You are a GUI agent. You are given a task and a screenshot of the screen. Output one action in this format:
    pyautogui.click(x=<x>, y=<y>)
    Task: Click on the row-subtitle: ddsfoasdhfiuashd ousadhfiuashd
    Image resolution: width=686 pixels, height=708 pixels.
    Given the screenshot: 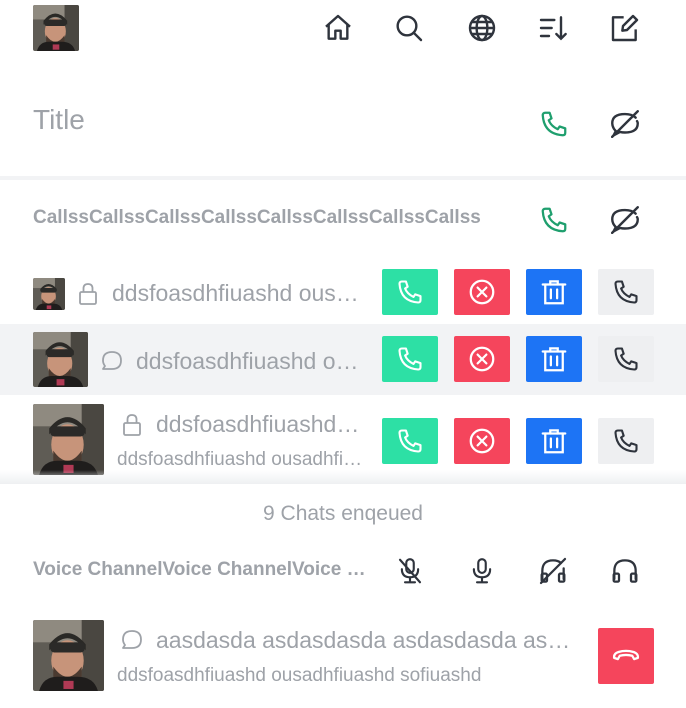 What is the action you would take?
    pyautogui.click(x=240, y=459)
    